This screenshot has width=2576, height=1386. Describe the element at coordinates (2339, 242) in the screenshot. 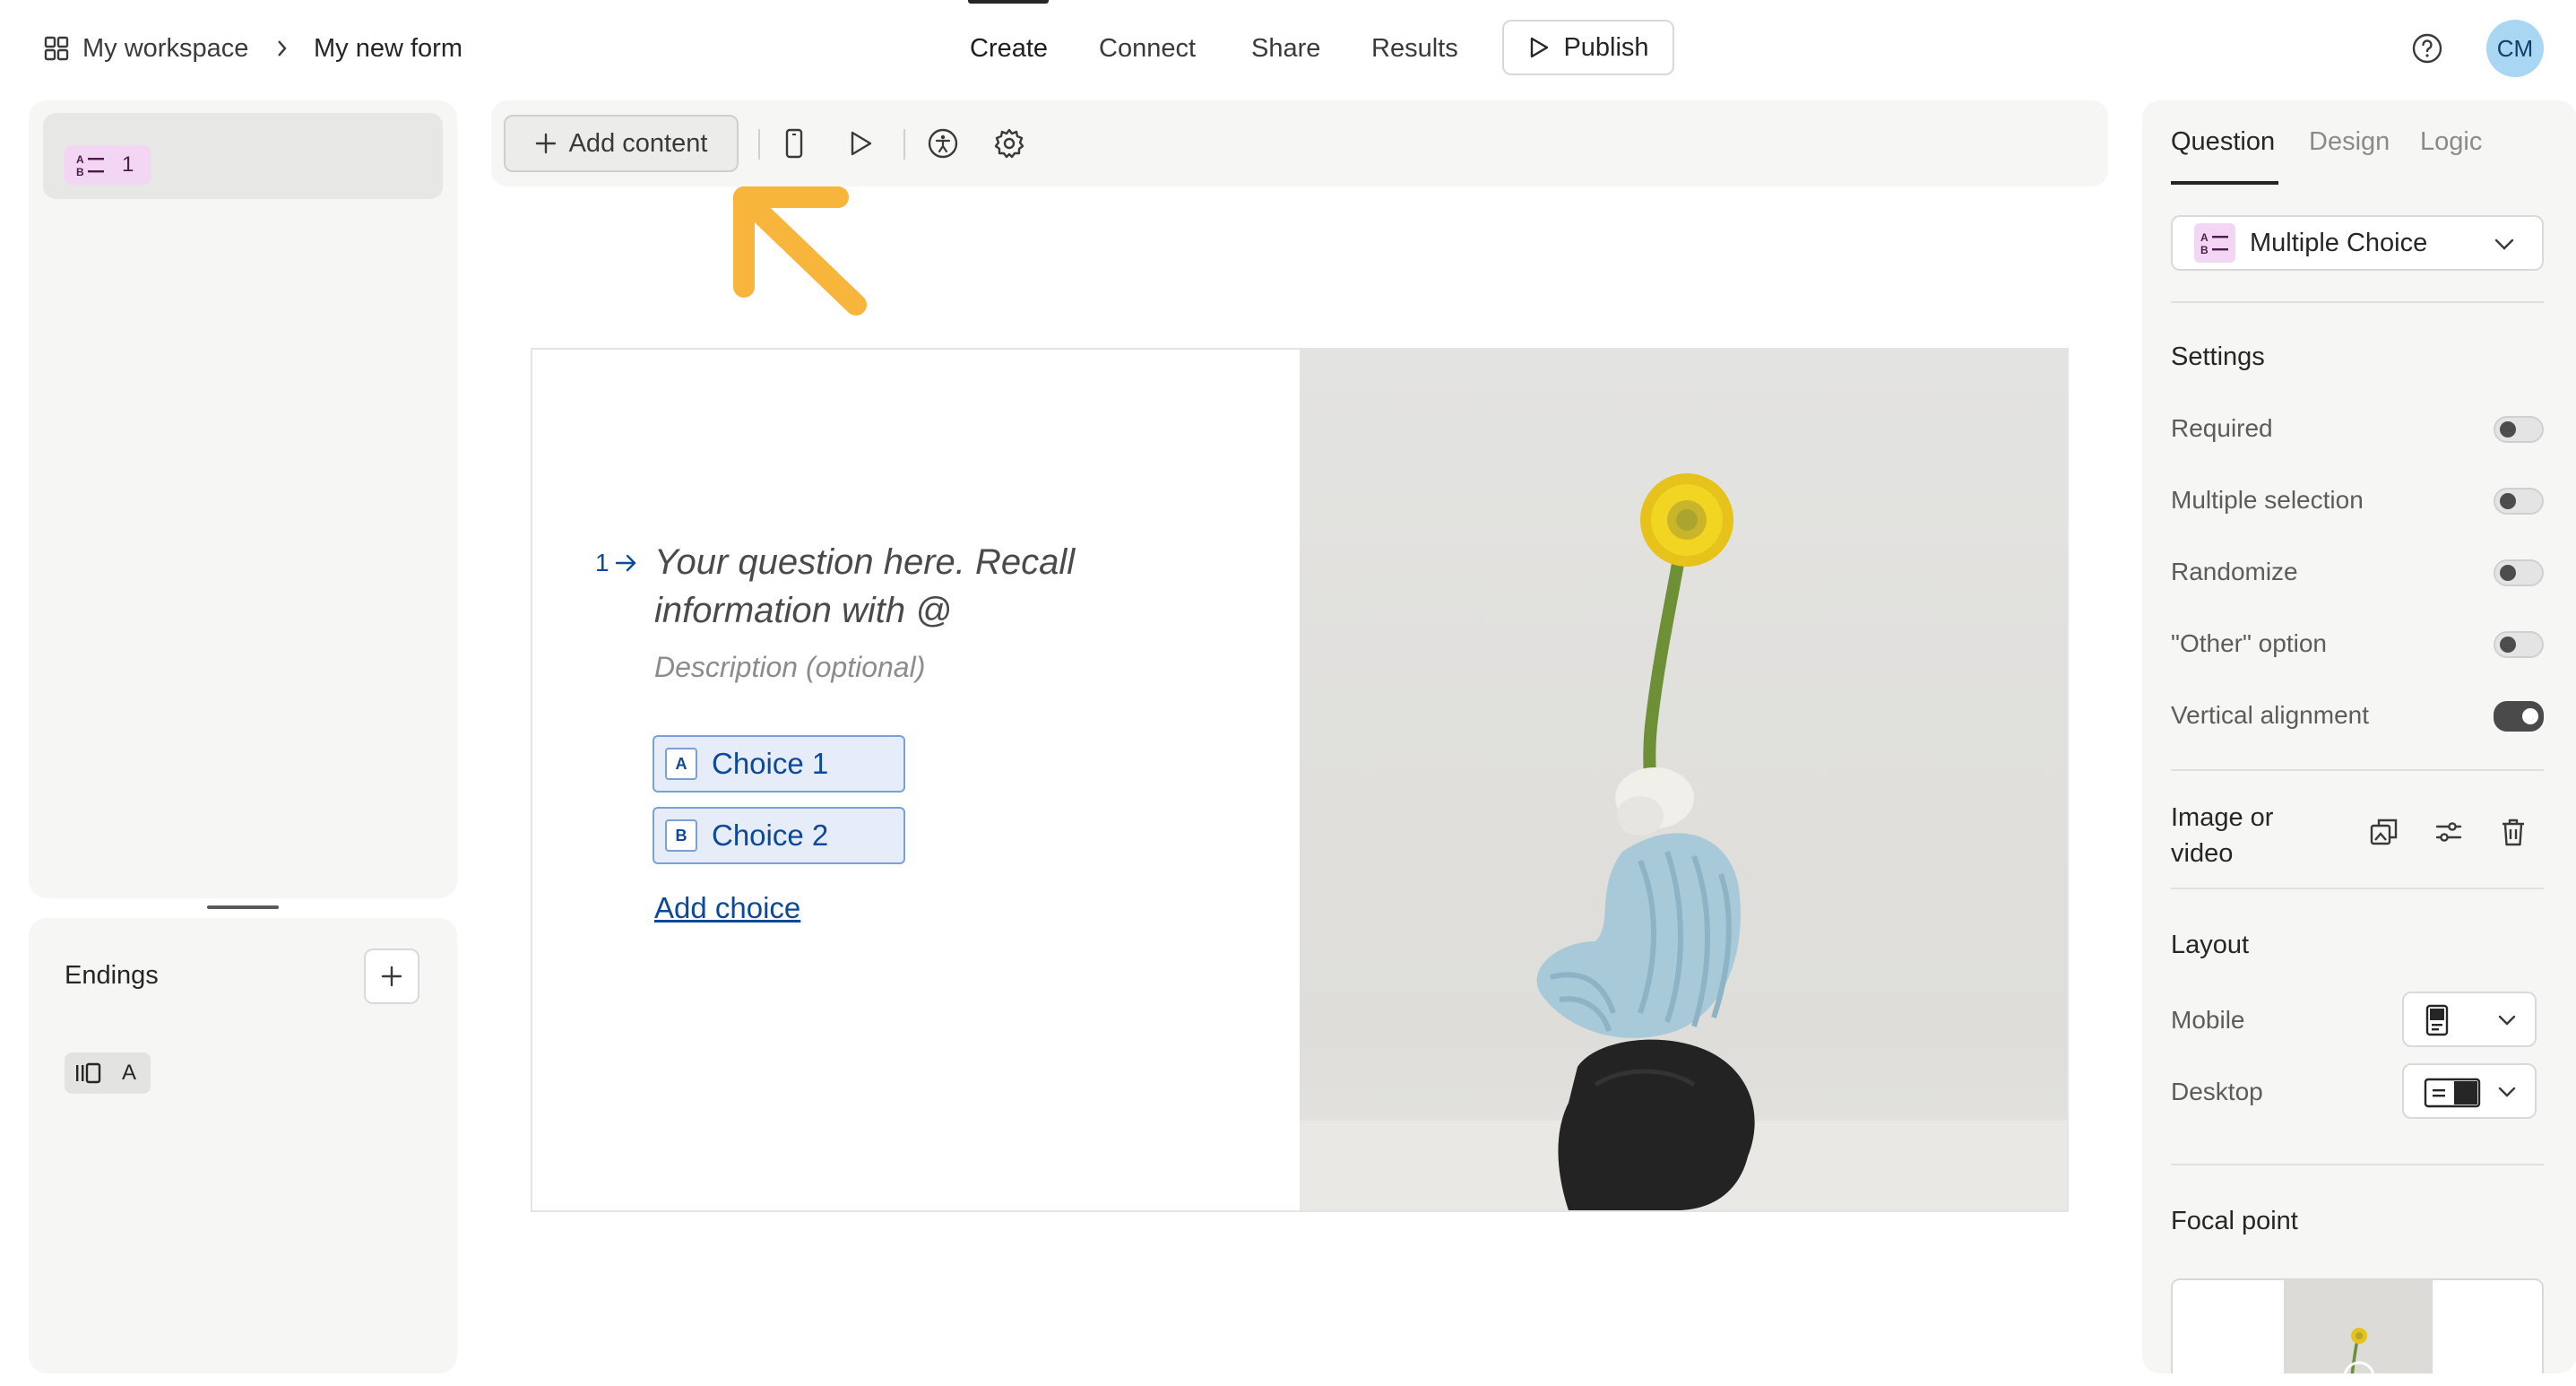

I see `question-type-label: Multiple Choice` at that location.